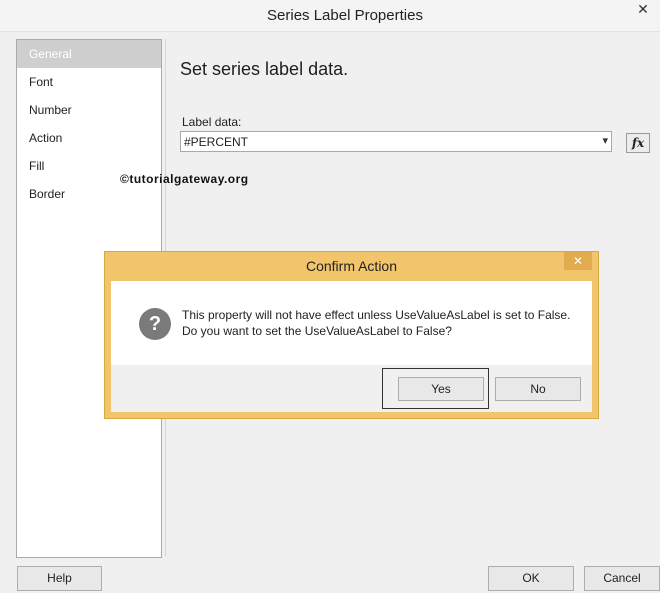 Image resolution: width=660 pixels, height=593 pixels. What do you see at coordinates (643, 9) in the screenshot?
I see `window-close-icon: ✕` at bounding box center [643, 9].